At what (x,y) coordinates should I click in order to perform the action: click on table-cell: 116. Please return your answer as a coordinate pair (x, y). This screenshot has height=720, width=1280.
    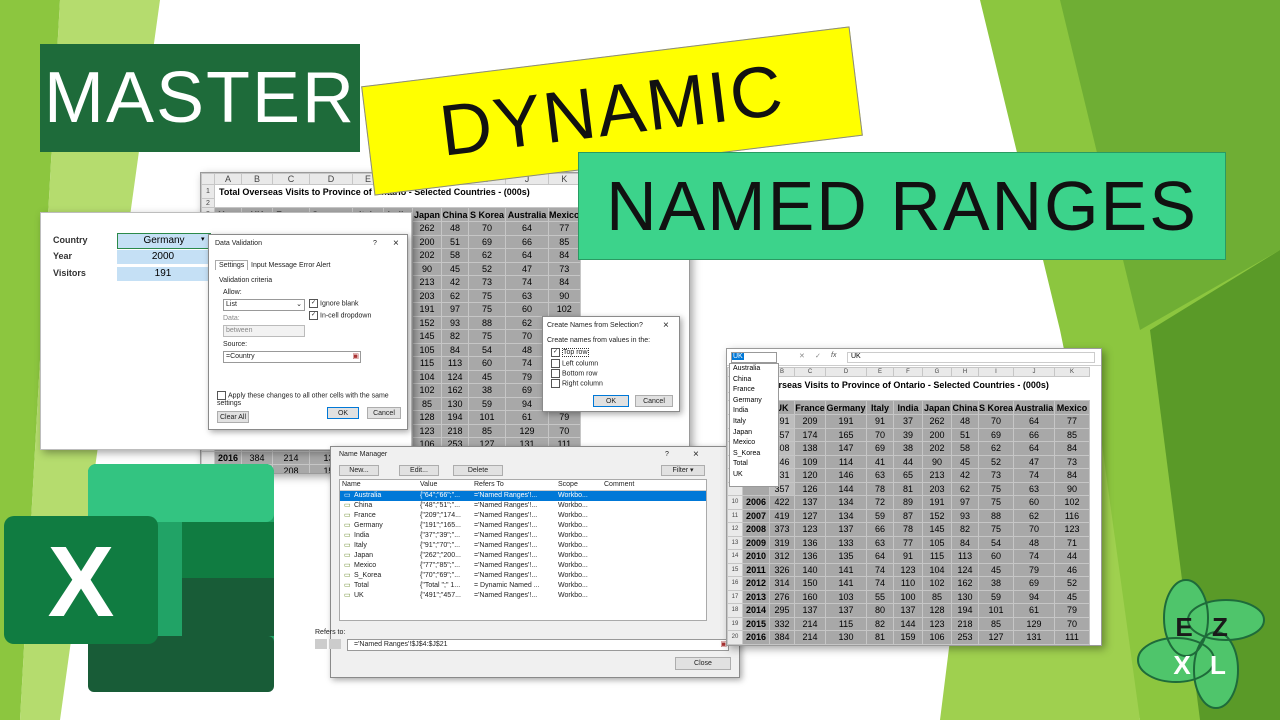
    Looking at the image, I should click on (1072, 515).